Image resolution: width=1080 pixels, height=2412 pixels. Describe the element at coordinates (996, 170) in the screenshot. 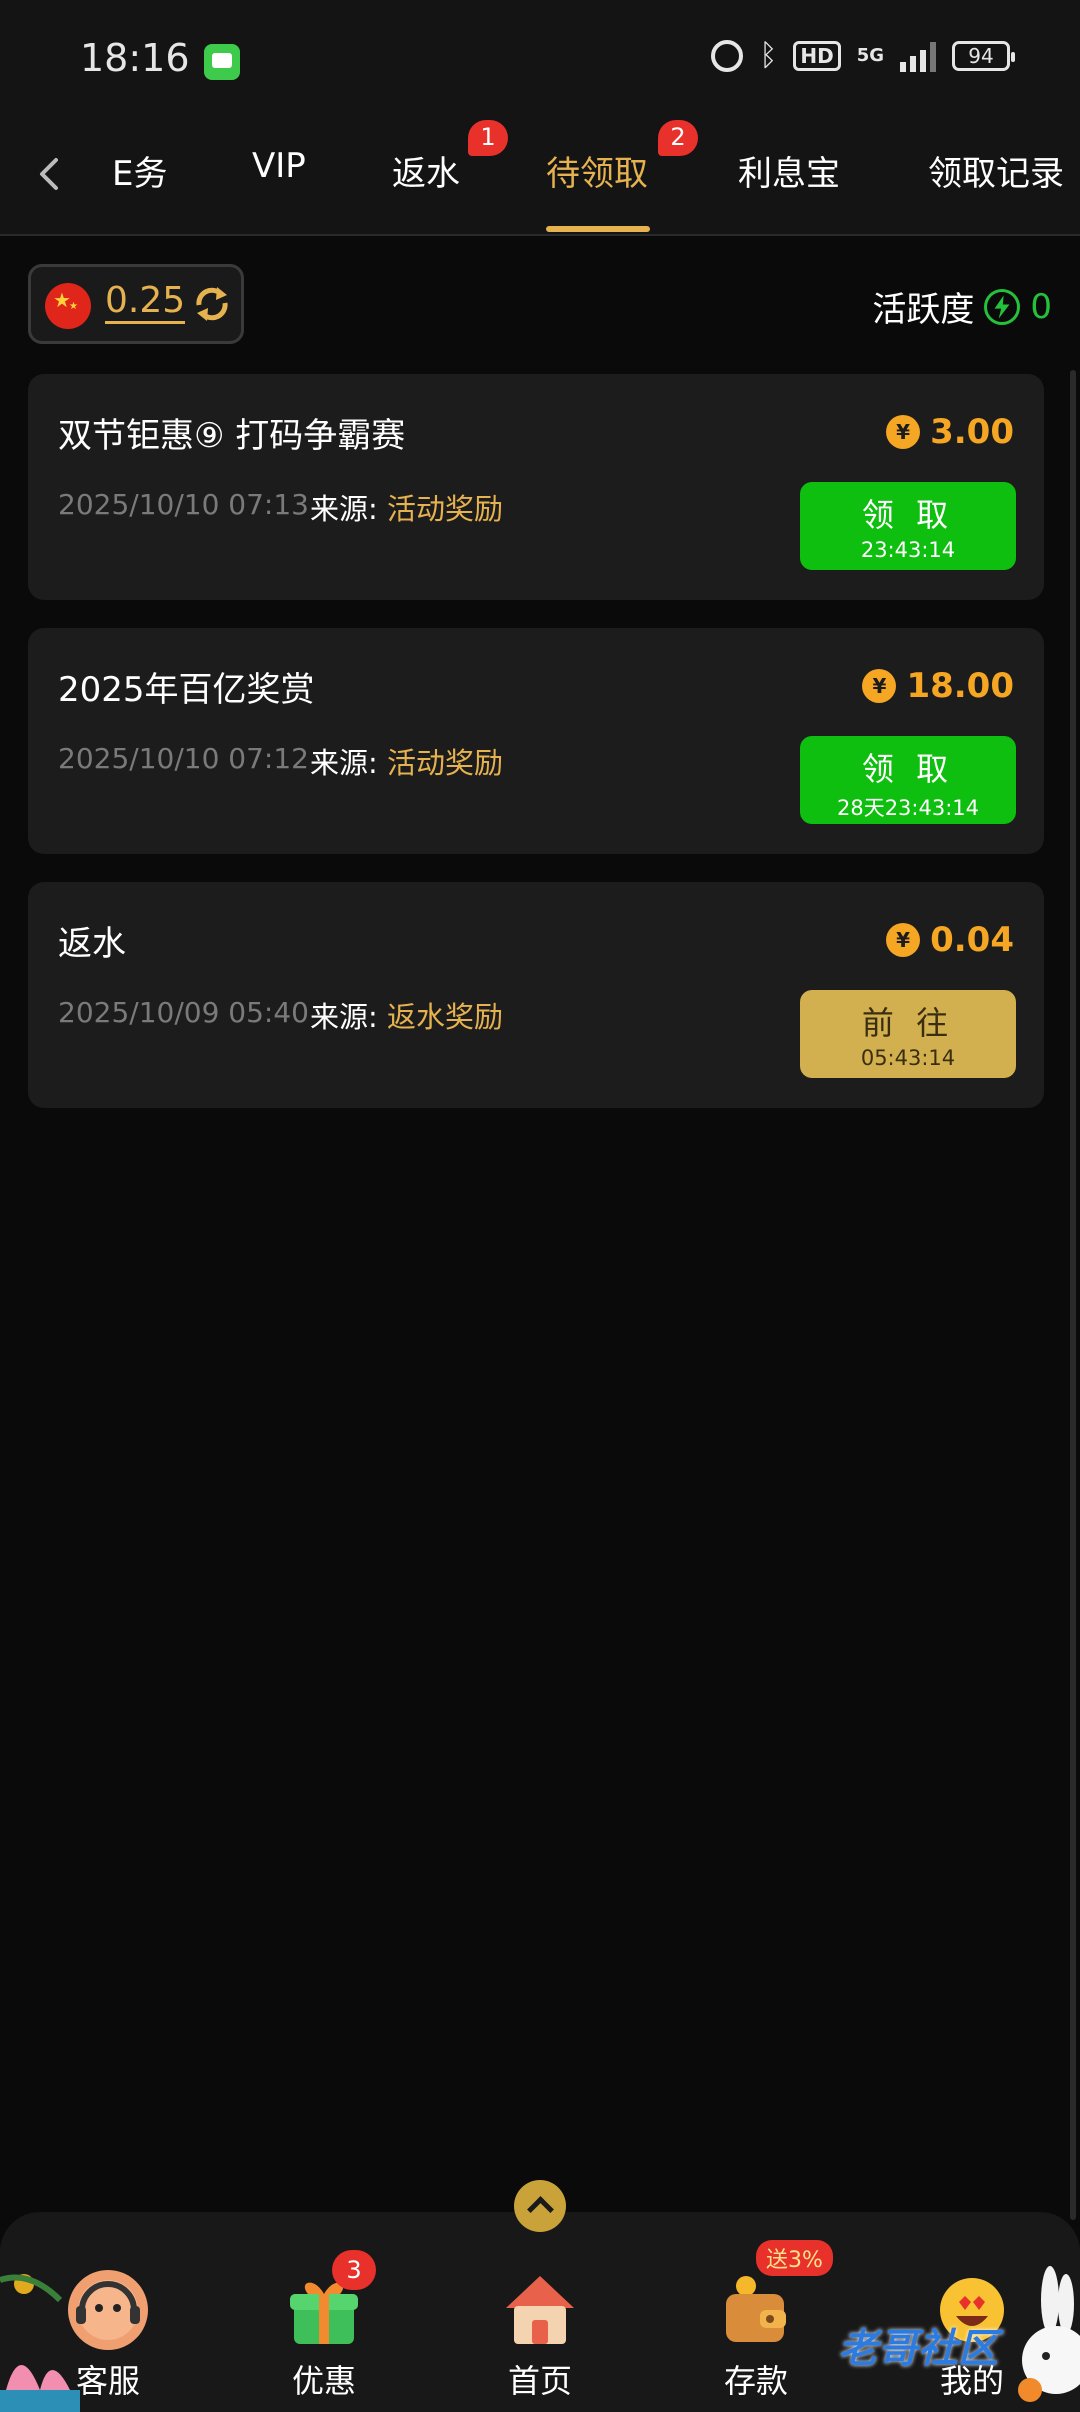

I see `tab-claim-history: 领取记录` at that location.